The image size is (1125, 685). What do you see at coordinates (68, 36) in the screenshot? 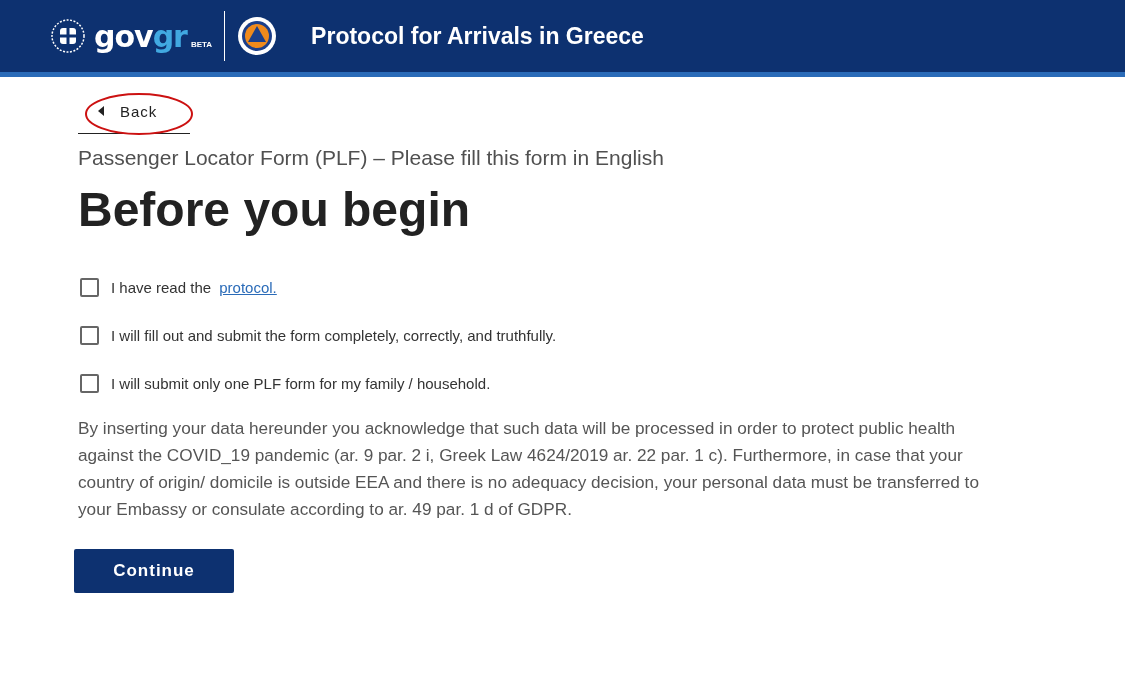
I see `emblem-icon` at bounding box center [68, 36].